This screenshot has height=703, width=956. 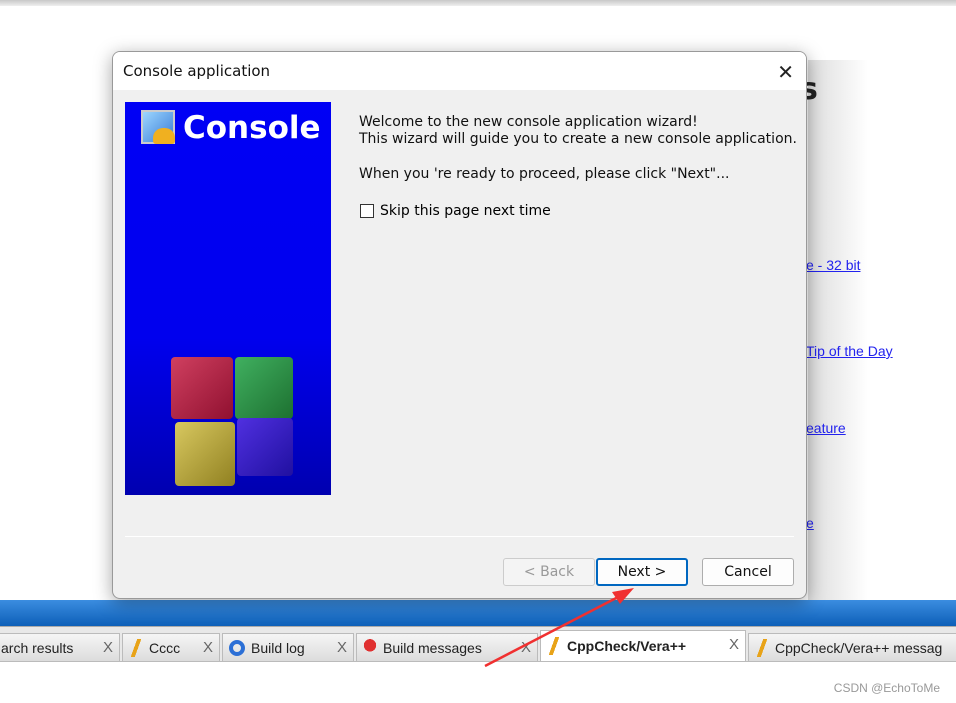 I want to click on annotation-arrow, so click(x=559, y=628).